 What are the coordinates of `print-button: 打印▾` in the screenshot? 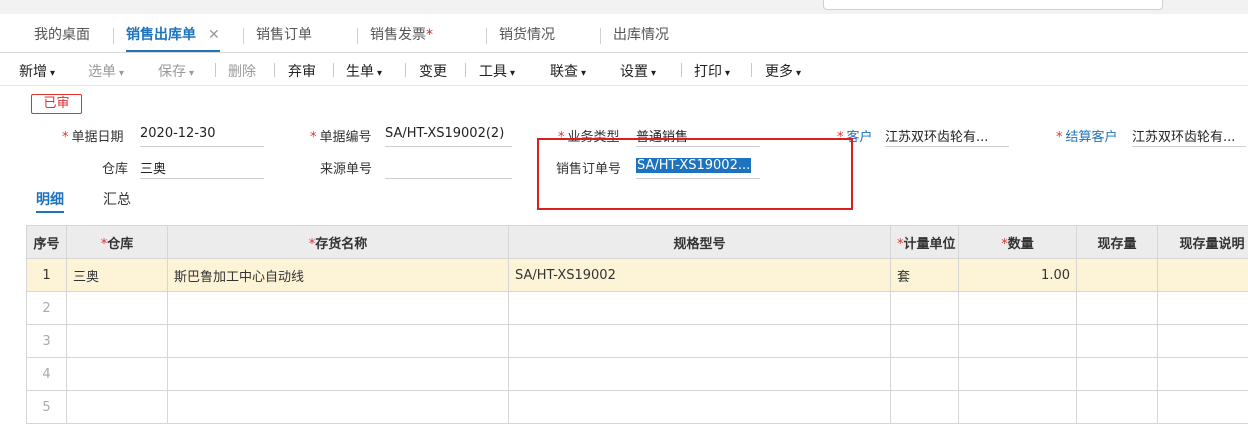 It's located at (712, 71).